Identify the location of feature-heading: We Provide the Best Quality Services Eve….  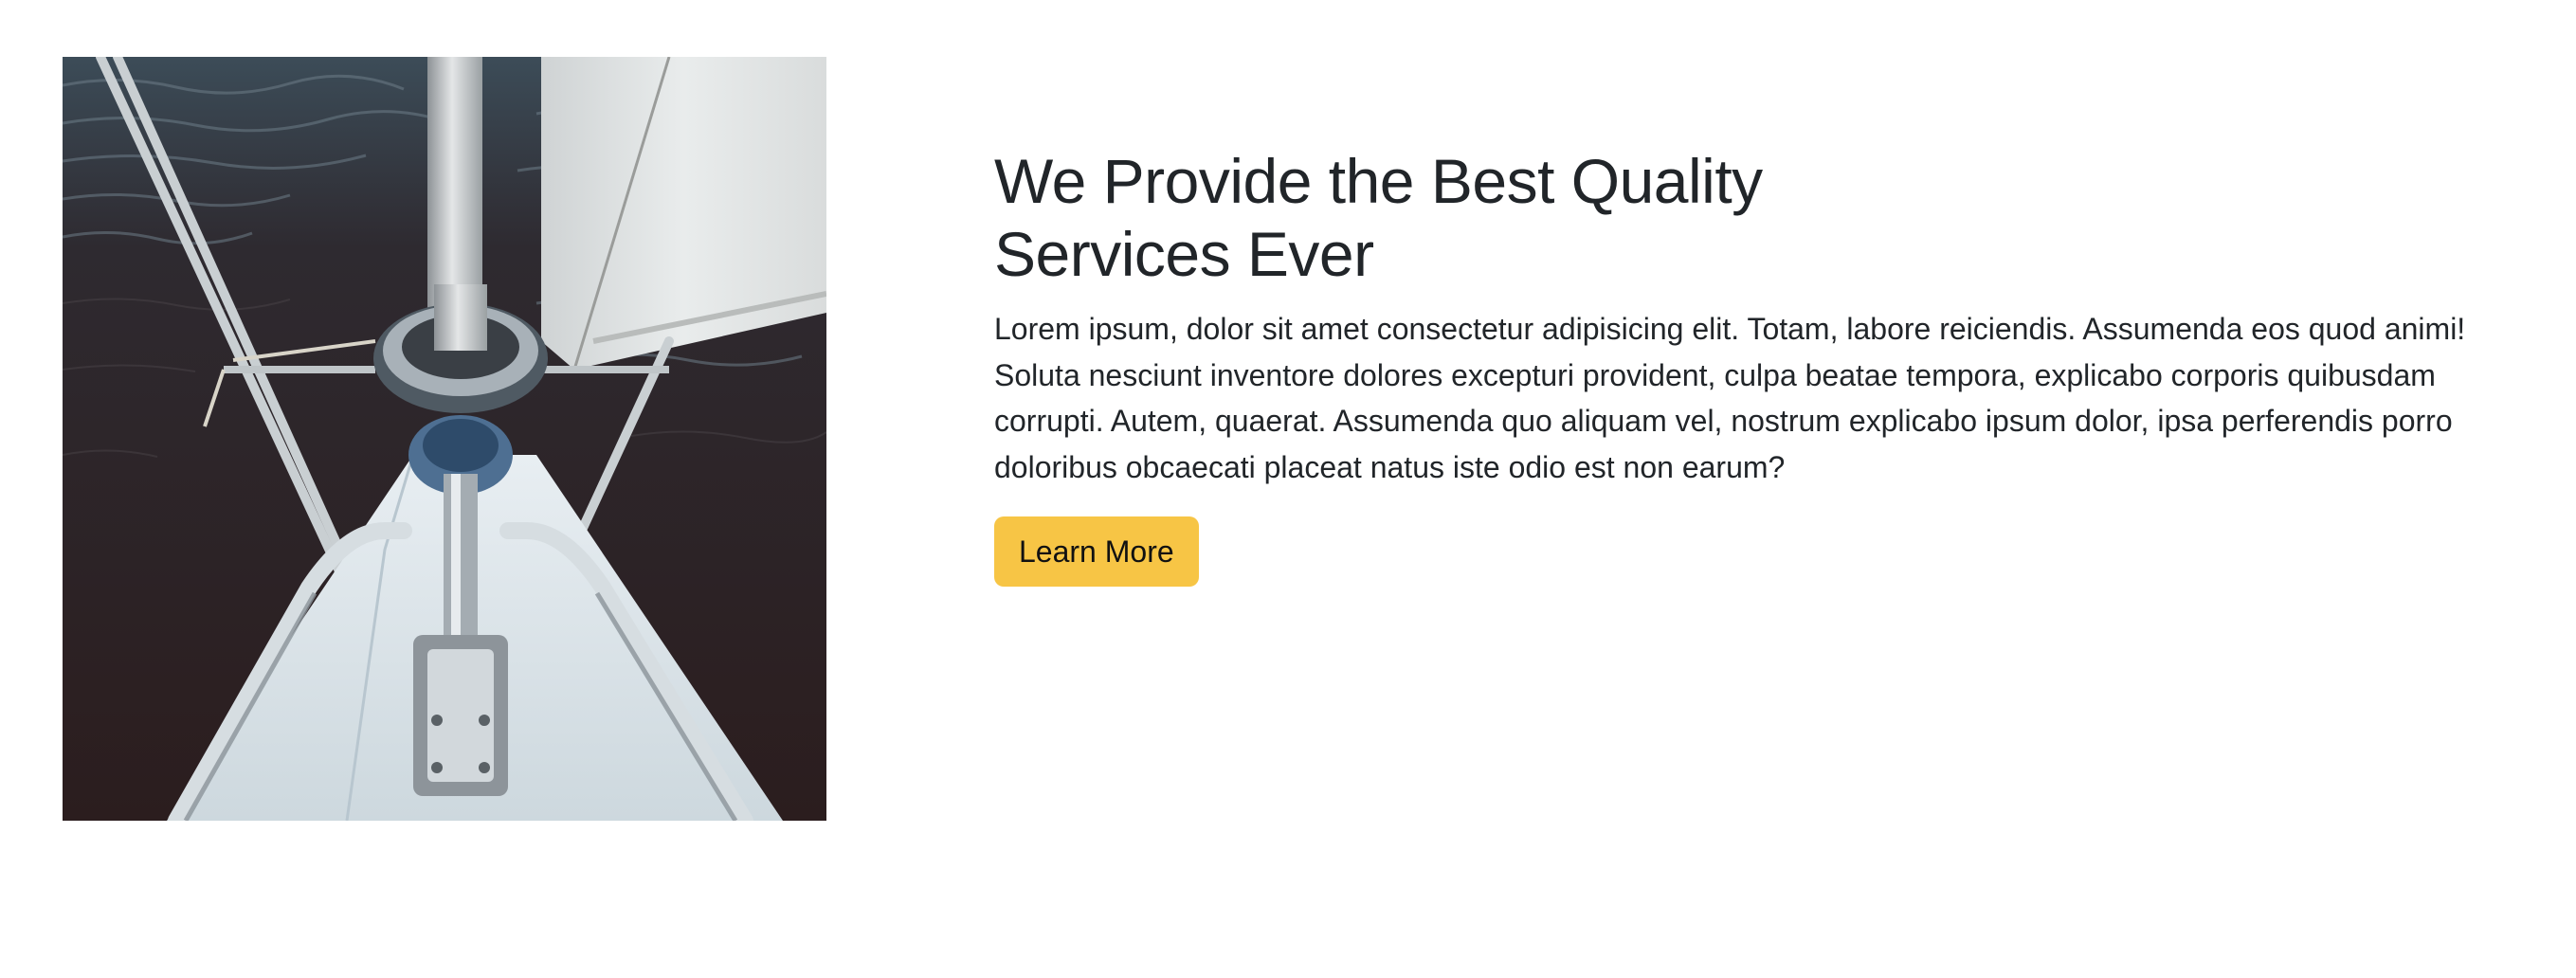
(1378, 217).